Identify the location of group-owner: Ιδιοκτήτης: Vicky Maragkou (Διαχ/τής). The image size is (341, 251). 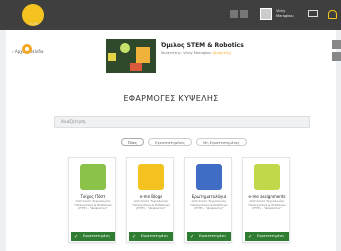
(196, 53).